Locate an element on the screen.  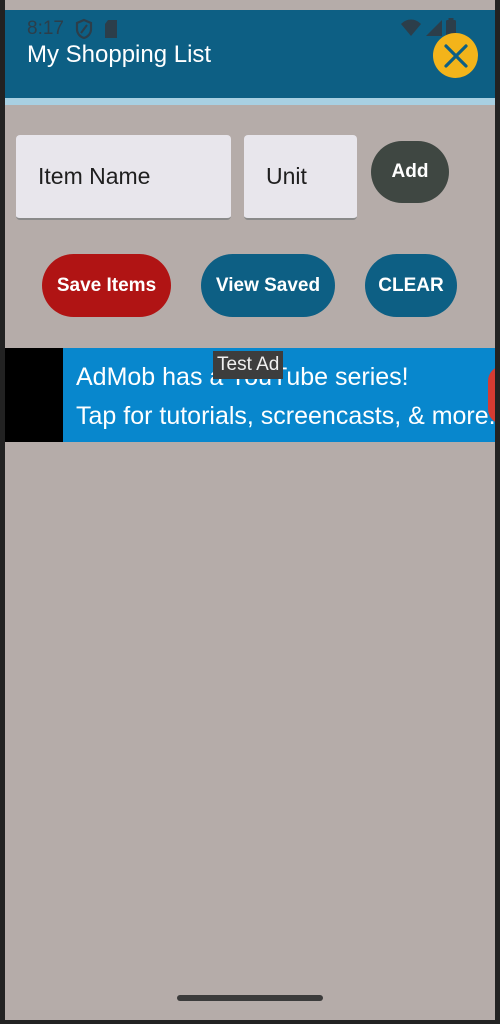
add-button: Add is located at coordinates (410, 172).